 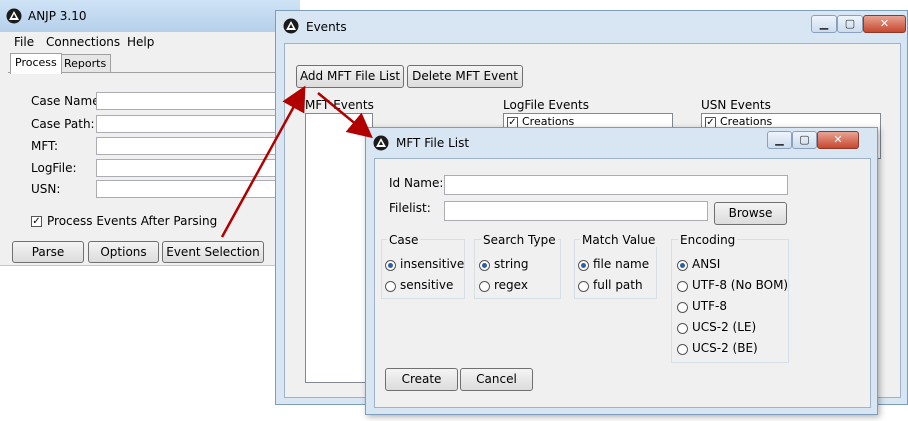 What do you see at coordinates (54, 168) in the screenshot?
I see `logfile-label: LogFile:` at bounding box center [54, 168].